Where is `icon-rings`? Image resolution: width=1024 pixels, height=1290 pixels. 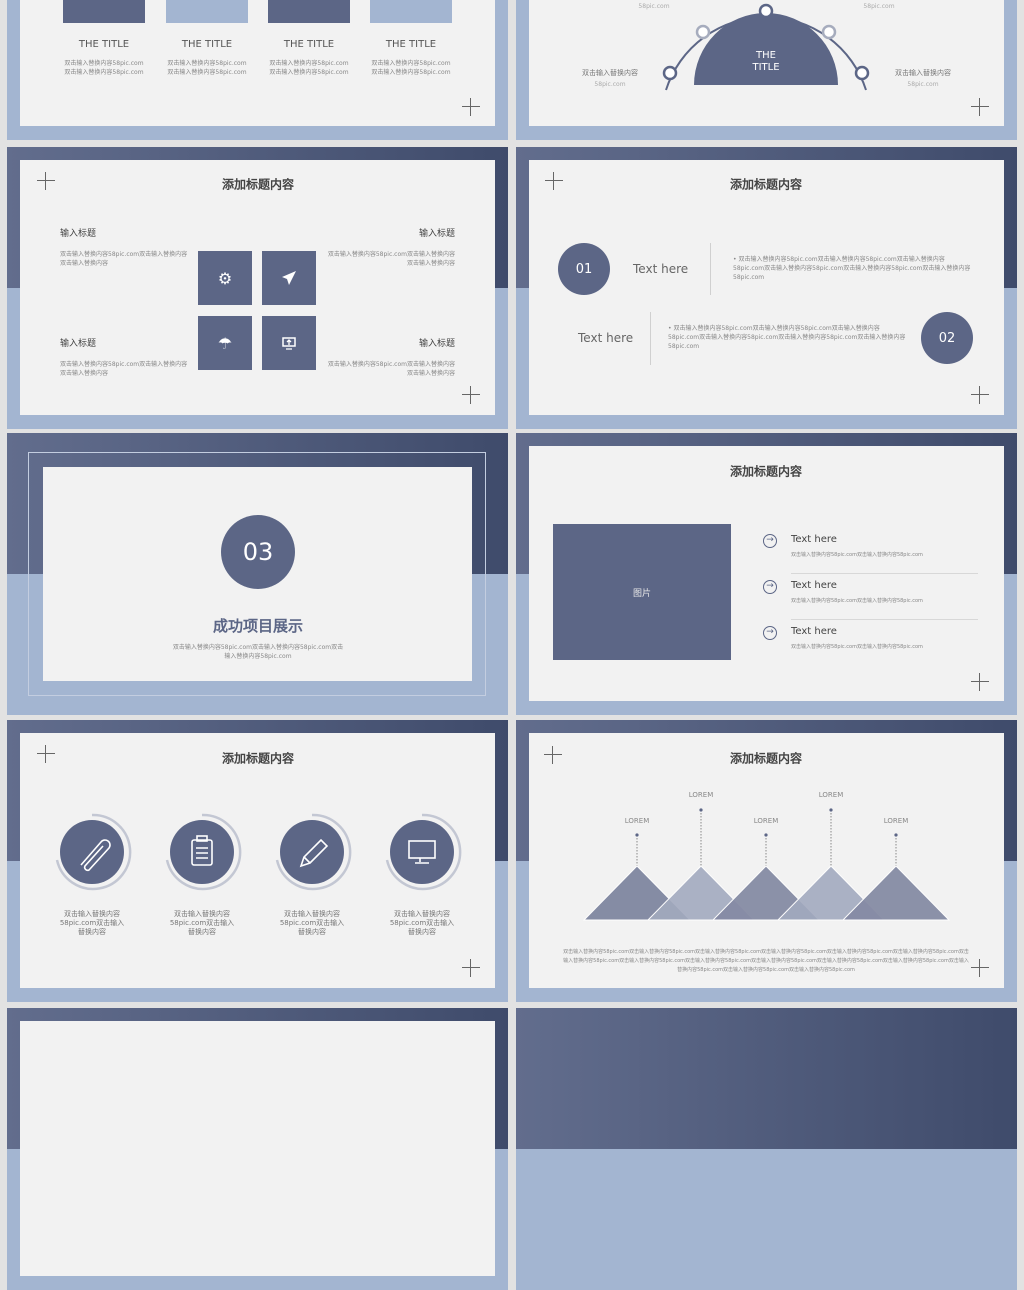 icon-rings is located at coordinates (258, 852).